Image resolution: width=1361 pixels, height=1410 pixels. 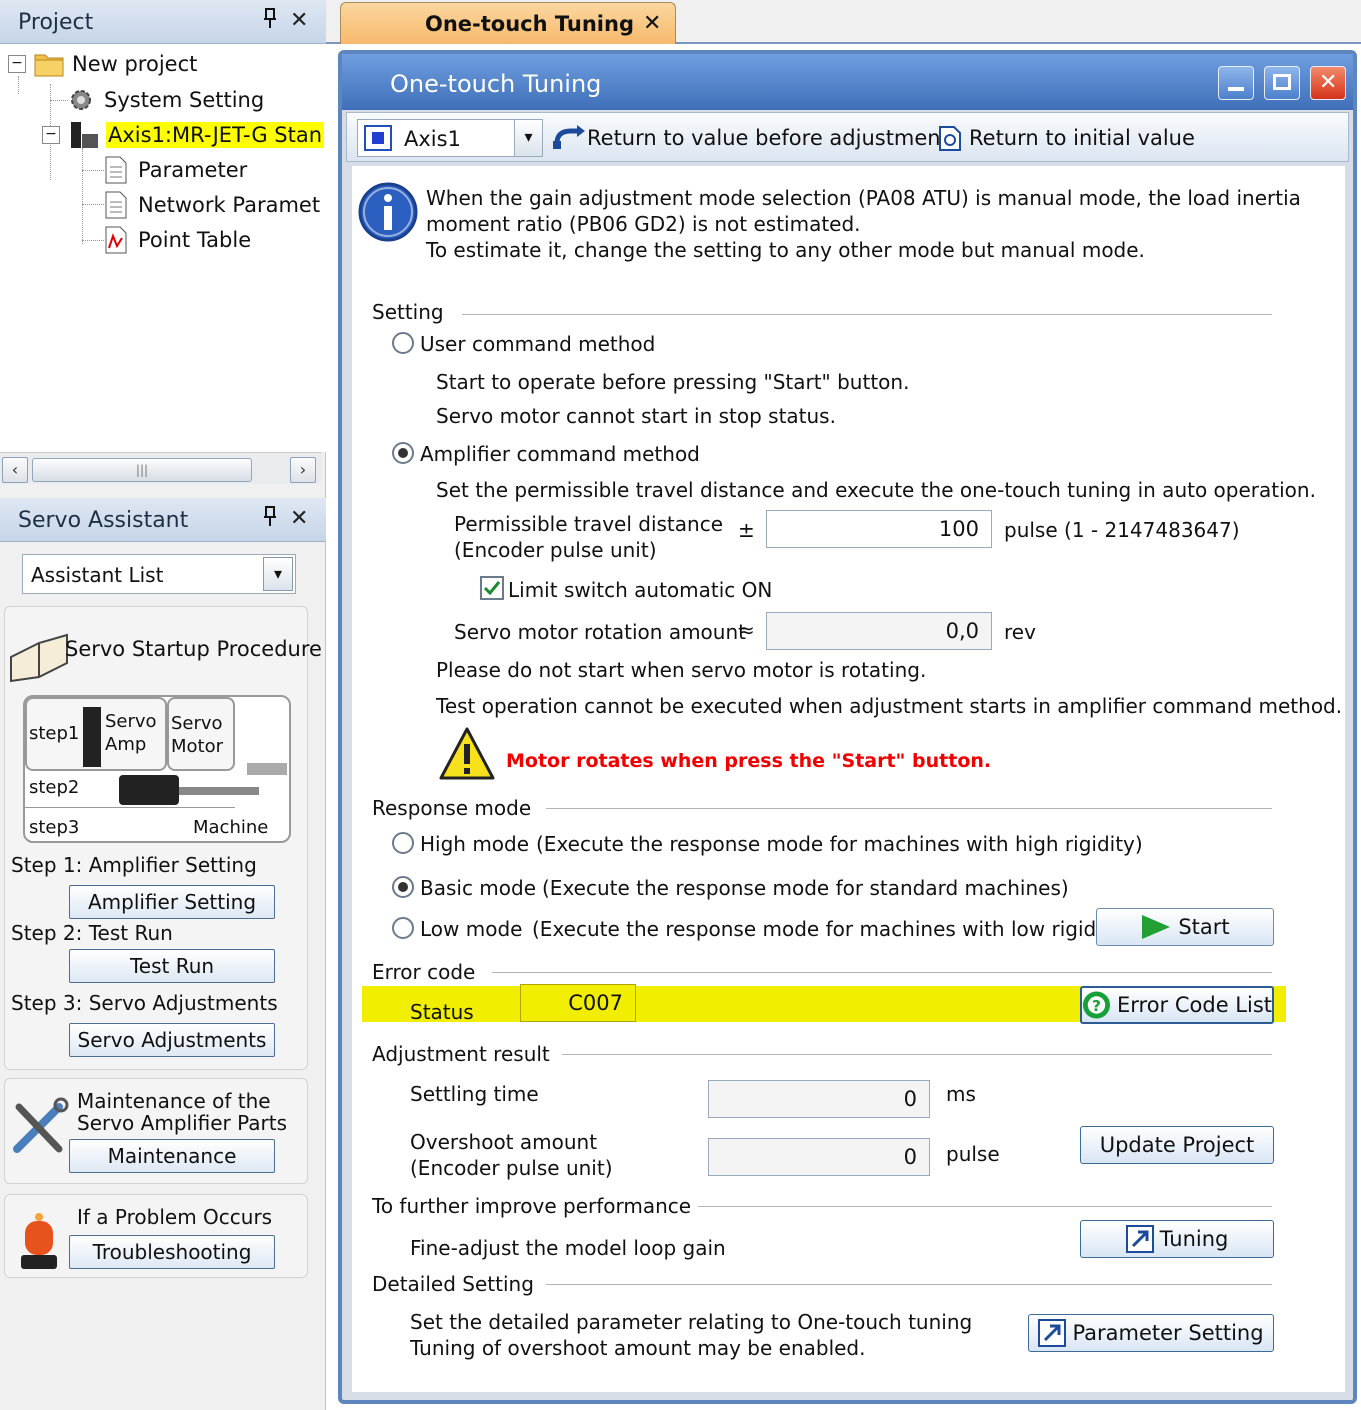 I want to click on diagram-servo-motor: Servo Motor, so click(x=197, y=735).